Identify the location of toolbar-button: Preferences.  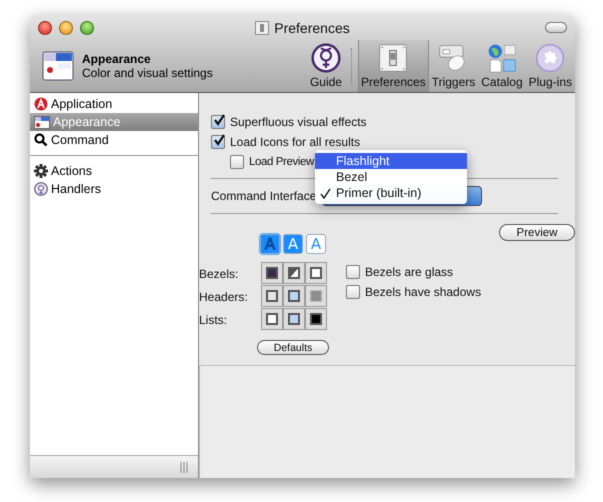
(393, 66).